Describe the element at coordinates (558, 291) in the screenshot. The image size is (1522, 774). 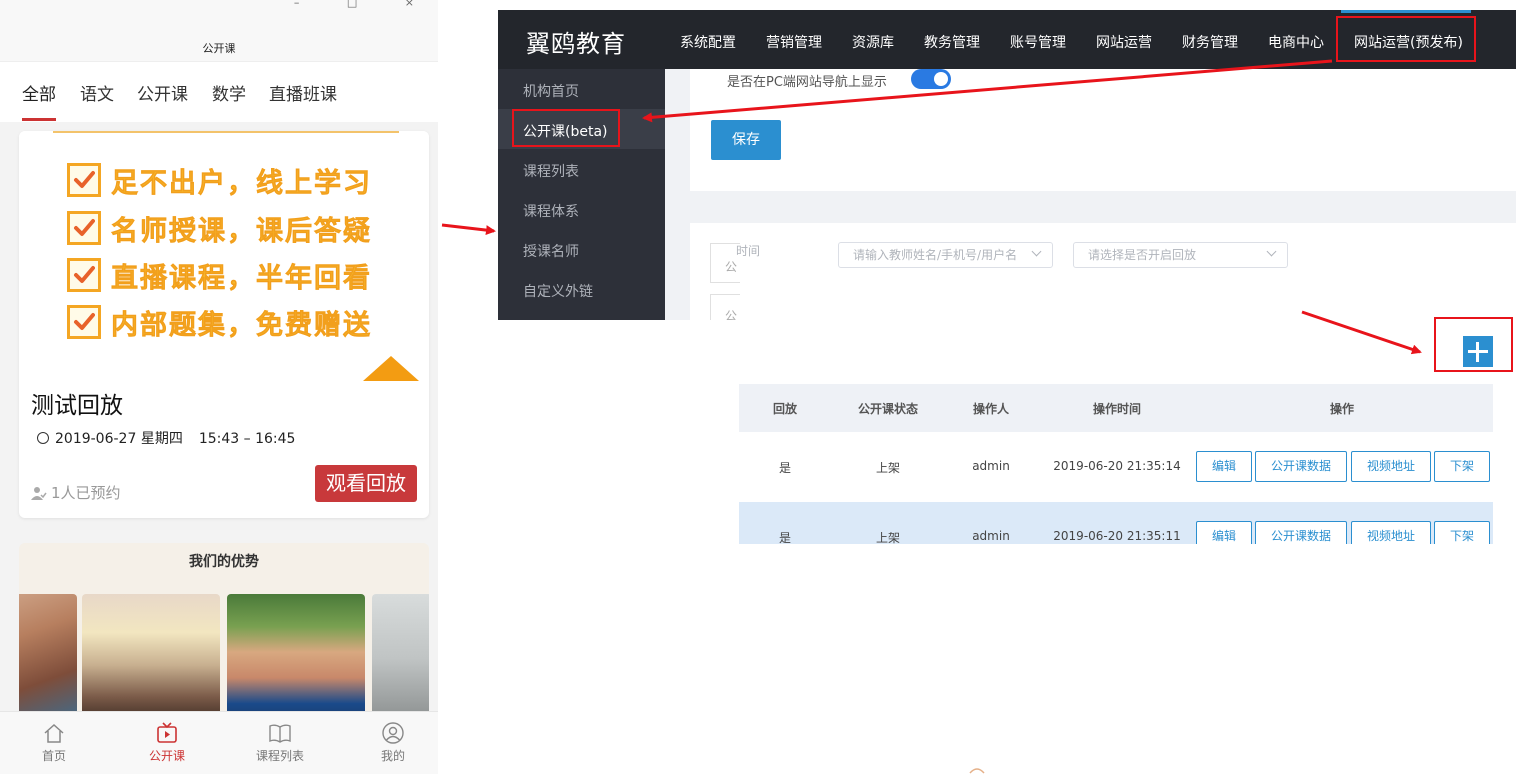
I see `sidebar-item-custom-links: 自定义外链` at that location.